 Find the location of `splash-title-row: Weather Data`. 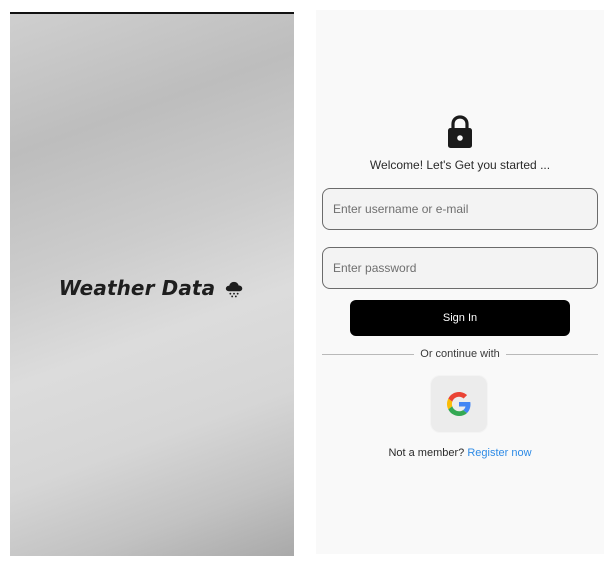

splash-title-row: Weather Data is located at coordinates (152, 288).